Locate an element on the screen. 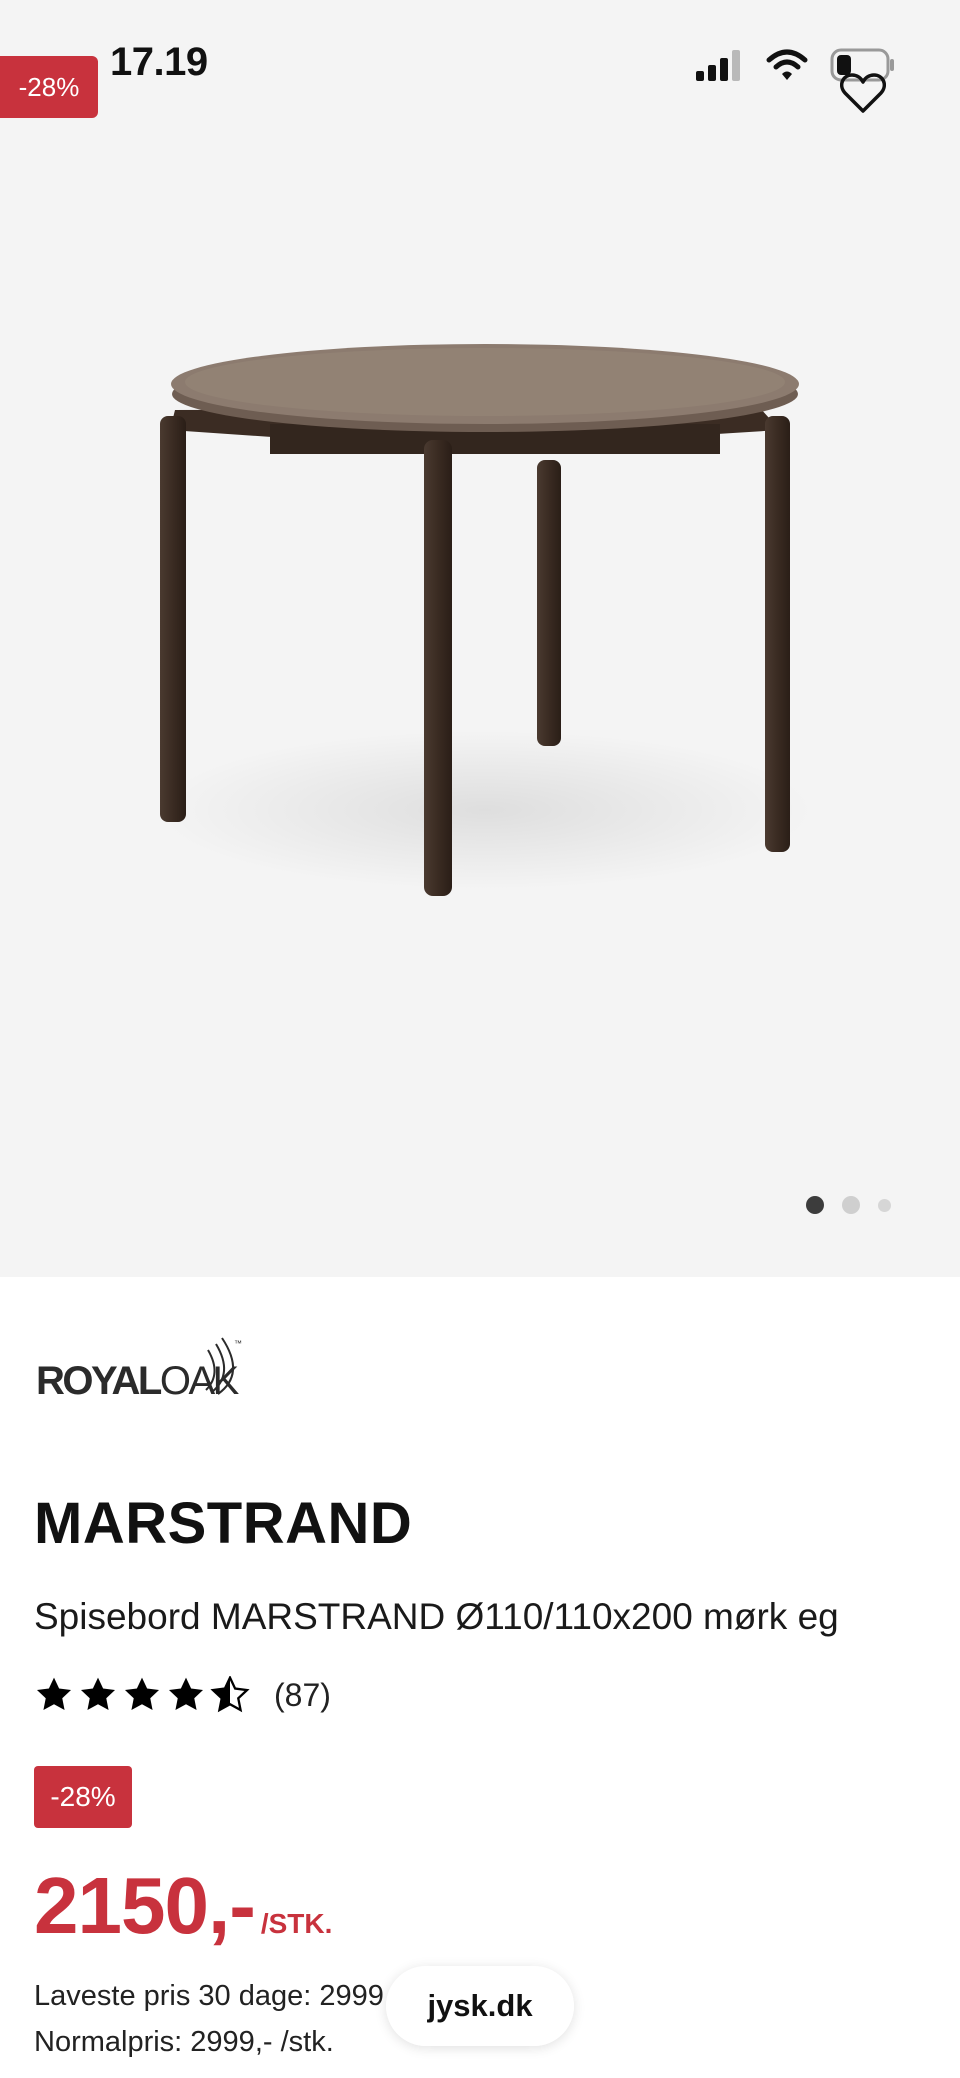 The width and height of the screenshot is (960, 2078). star-half-icon is located at coordinates (230, 1694).